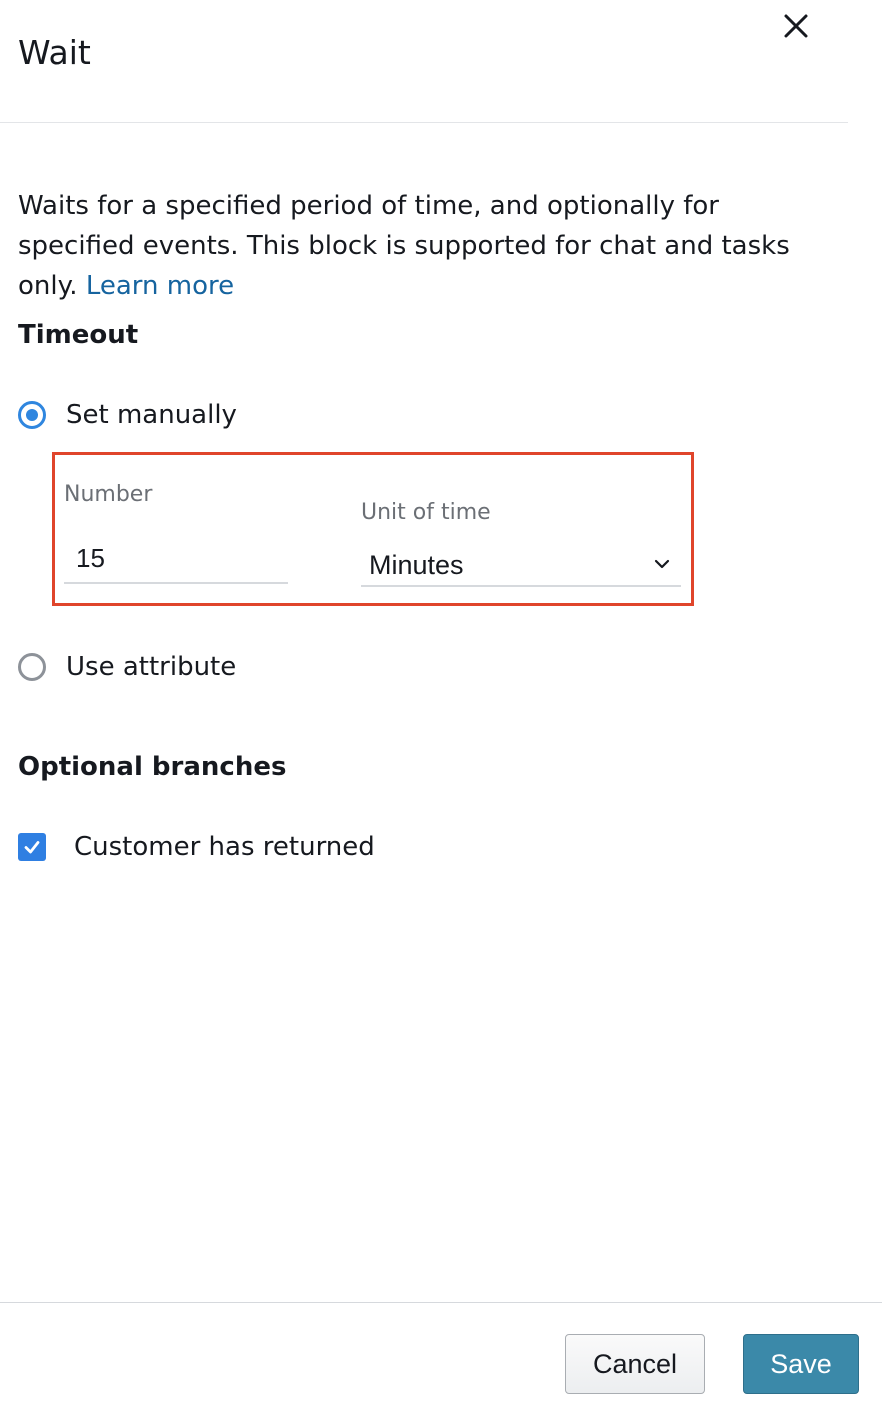 The width and height of the screenshot is (882, 1408). I want to click on cancel-button: Cancel, so click(635, 1364).